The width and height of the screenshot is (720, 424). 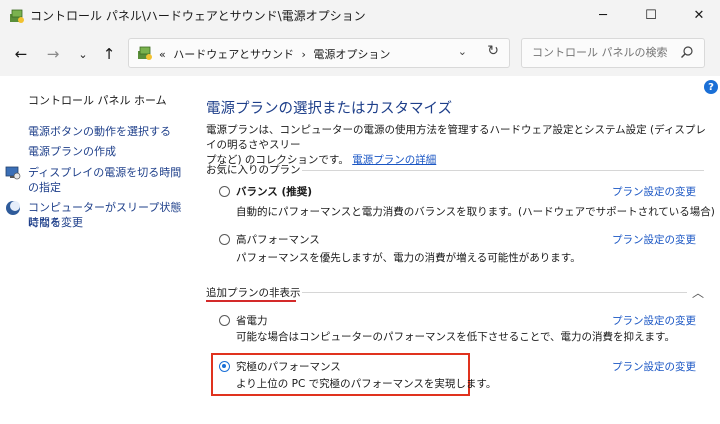 What do you see at coordinates (394, 160) in the screenshot?
I see `power-plan-details-link: 電源プランの詳細` at bounding box center [394, 160].